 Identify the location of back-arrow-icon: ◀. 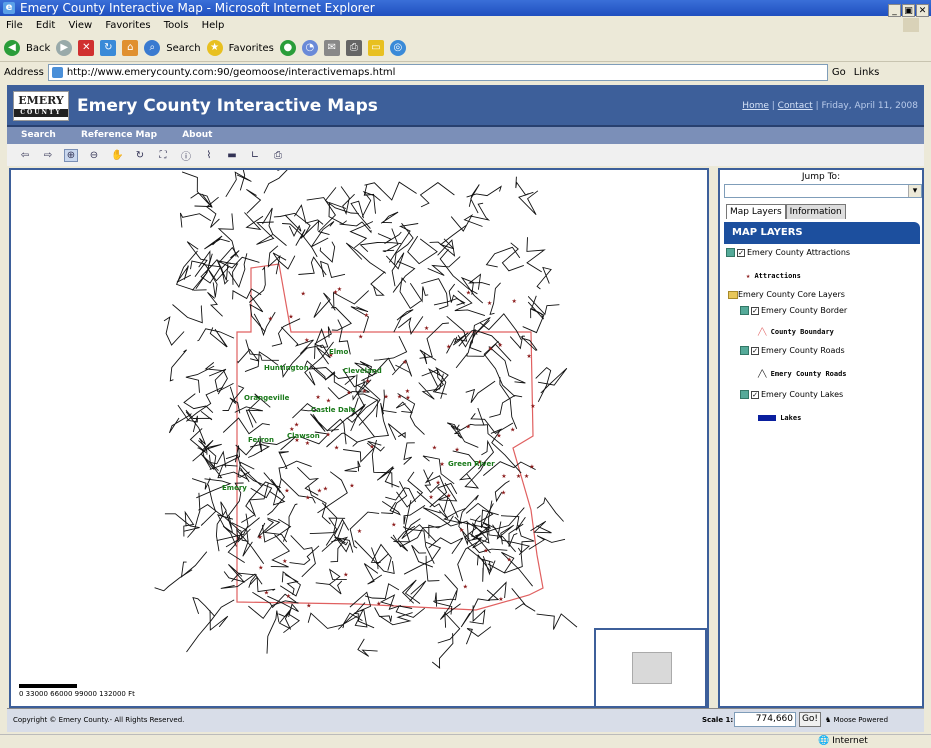
(12, 48).